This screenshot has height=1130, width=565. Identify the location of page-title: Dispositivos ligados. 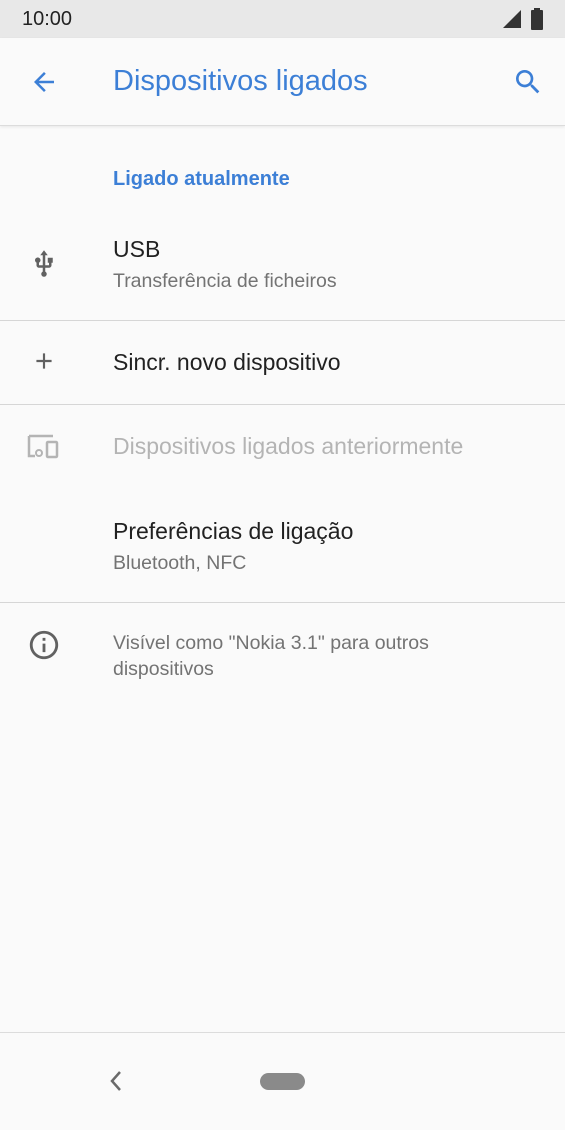
(240, 81).